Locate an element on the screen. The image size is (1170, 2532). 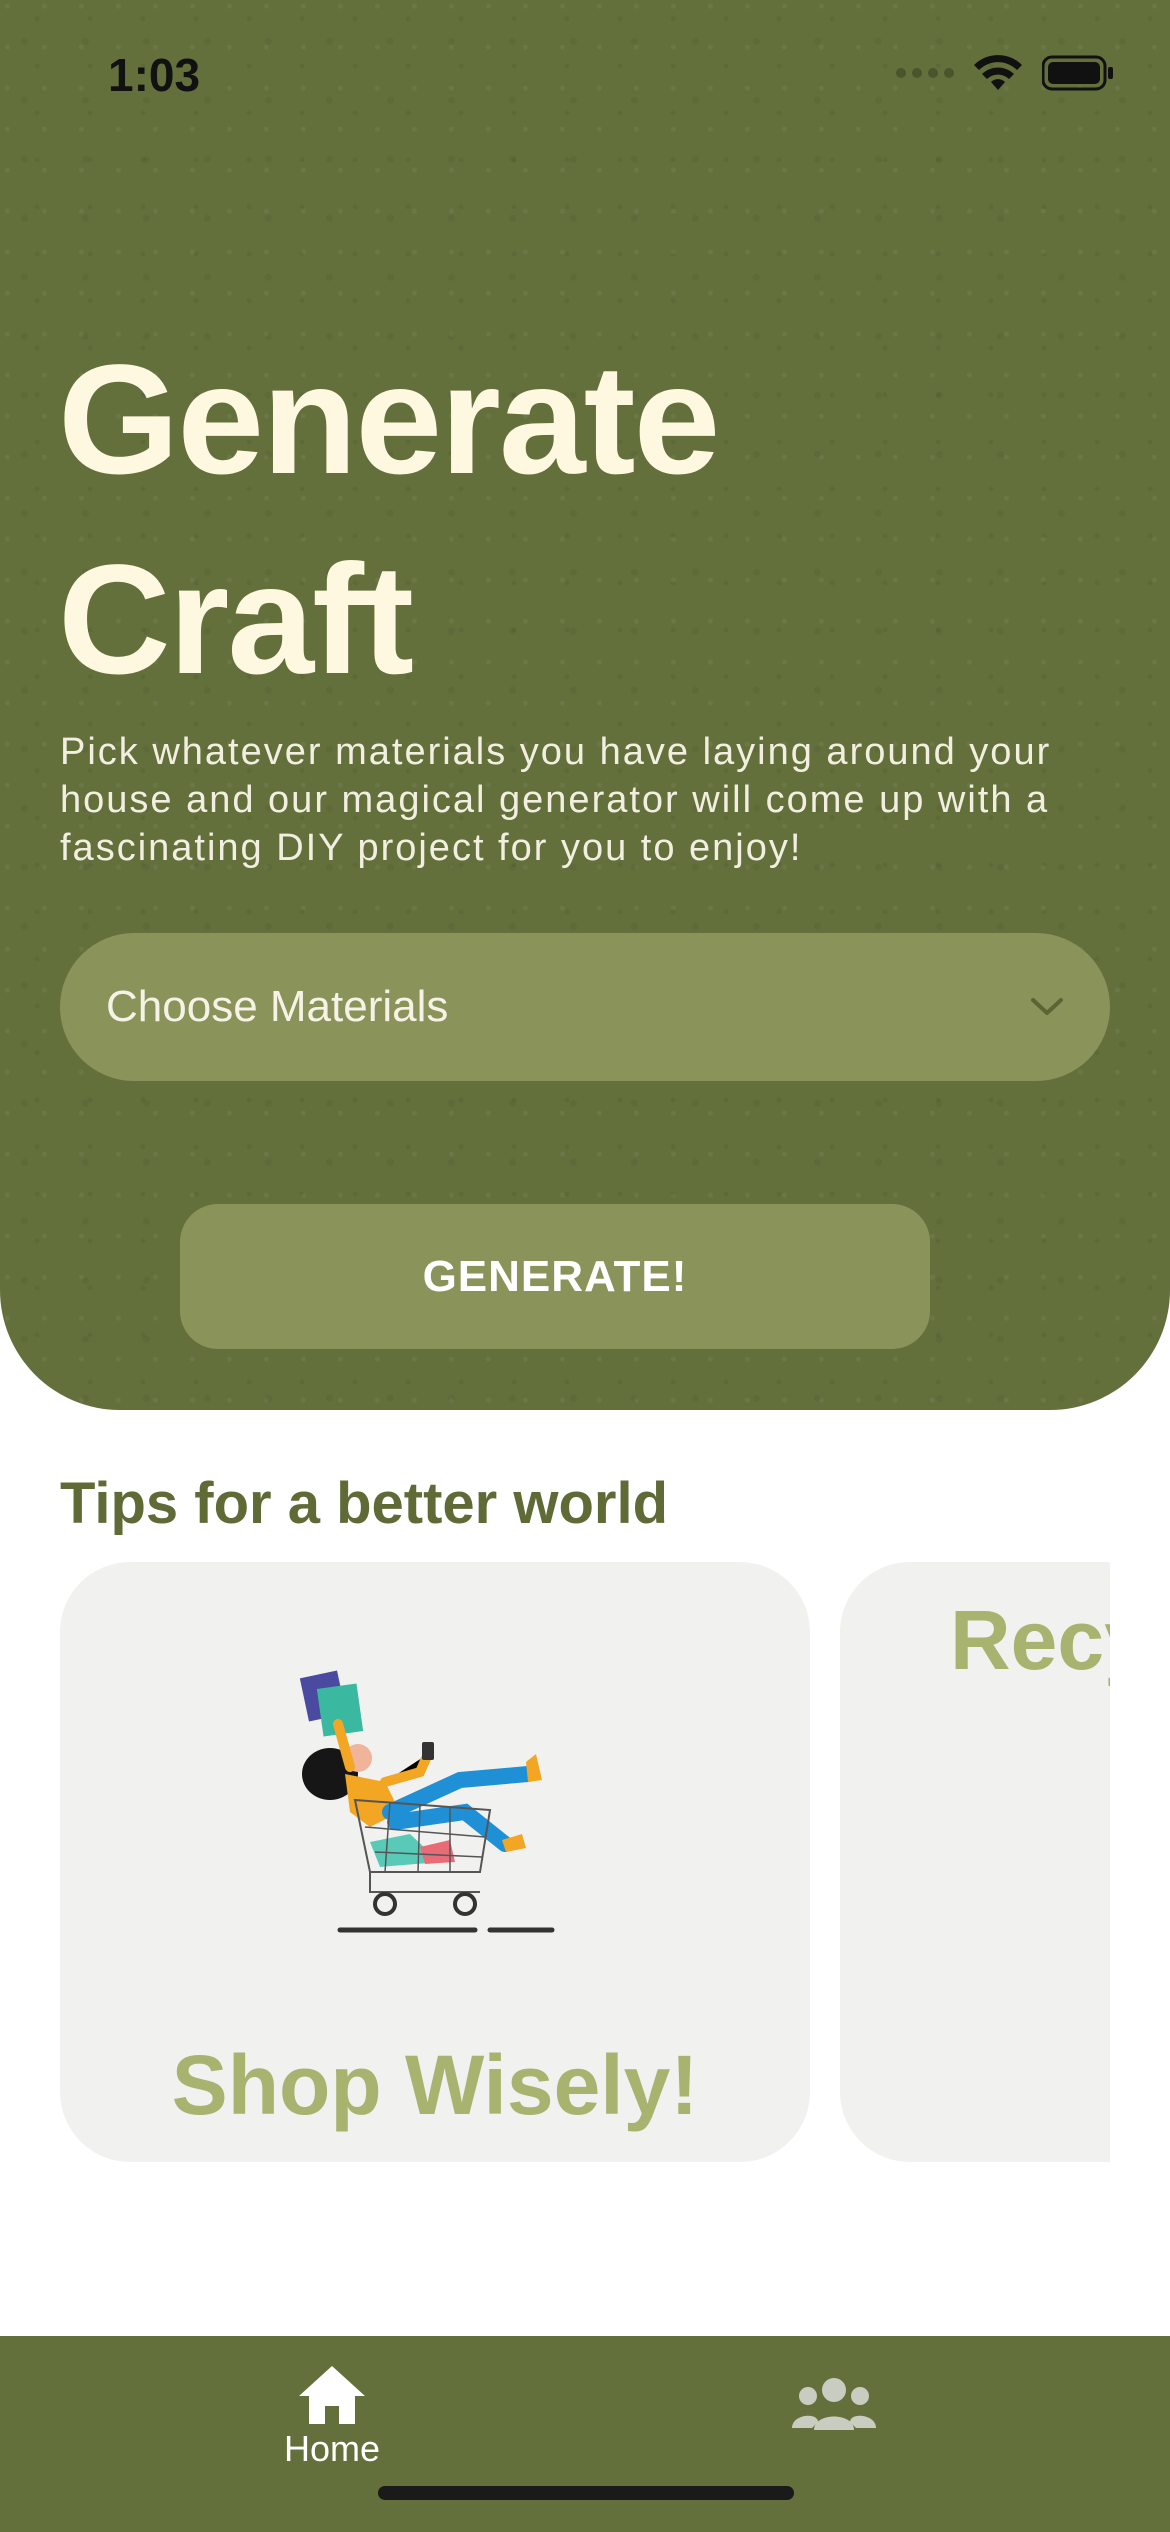
title-line-1: Generate is located at coordinates (389, 420).